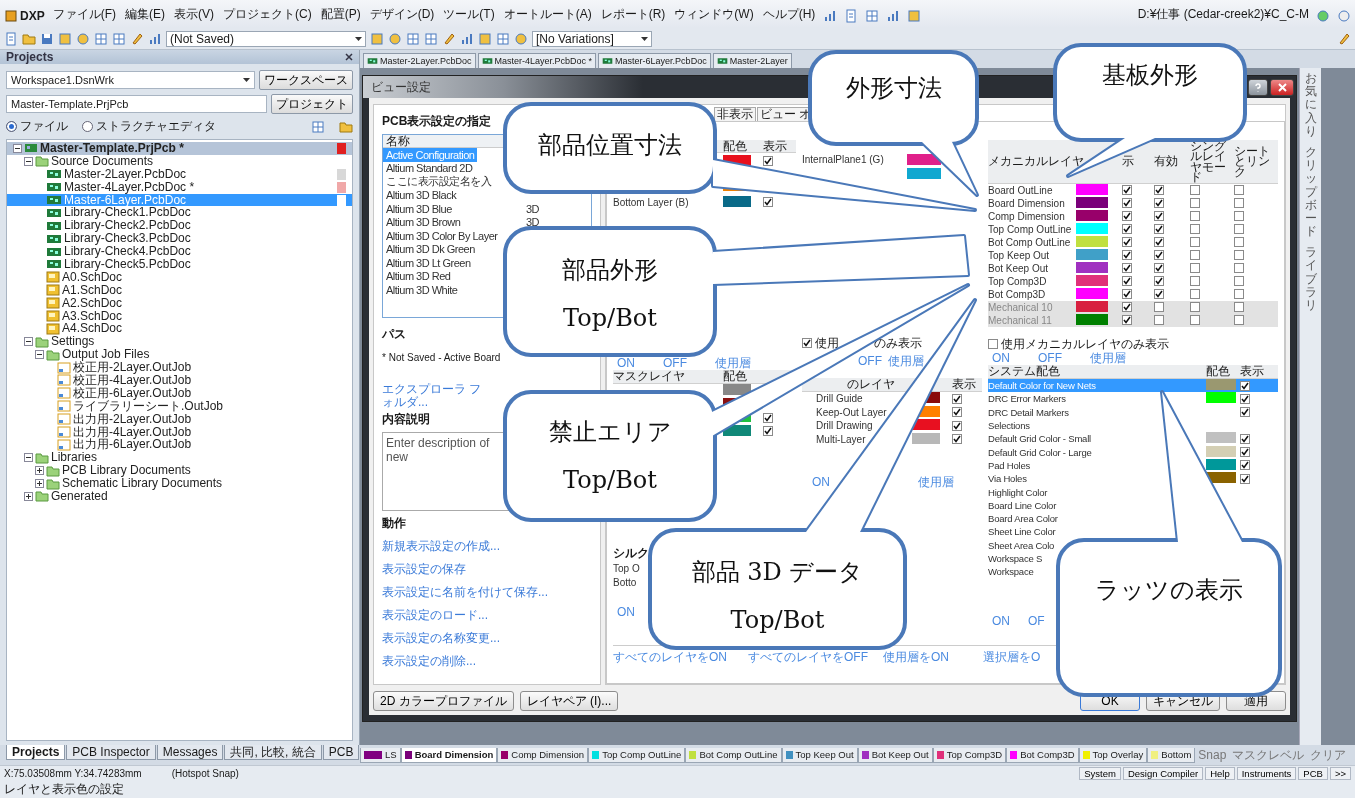 This screenshot has width=1355, height=798. Describe the element at coordinates (36, 752) in the screenshot. I see `panel-tab: Projects` at that location.